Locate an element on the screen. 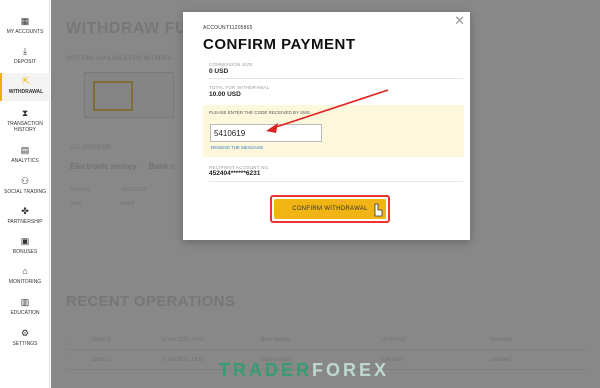 The height and width of the screenshot is (388, 600). sidebar-item-deposit: ⤓ DEPOSIT is located at coordinates (25, 55).